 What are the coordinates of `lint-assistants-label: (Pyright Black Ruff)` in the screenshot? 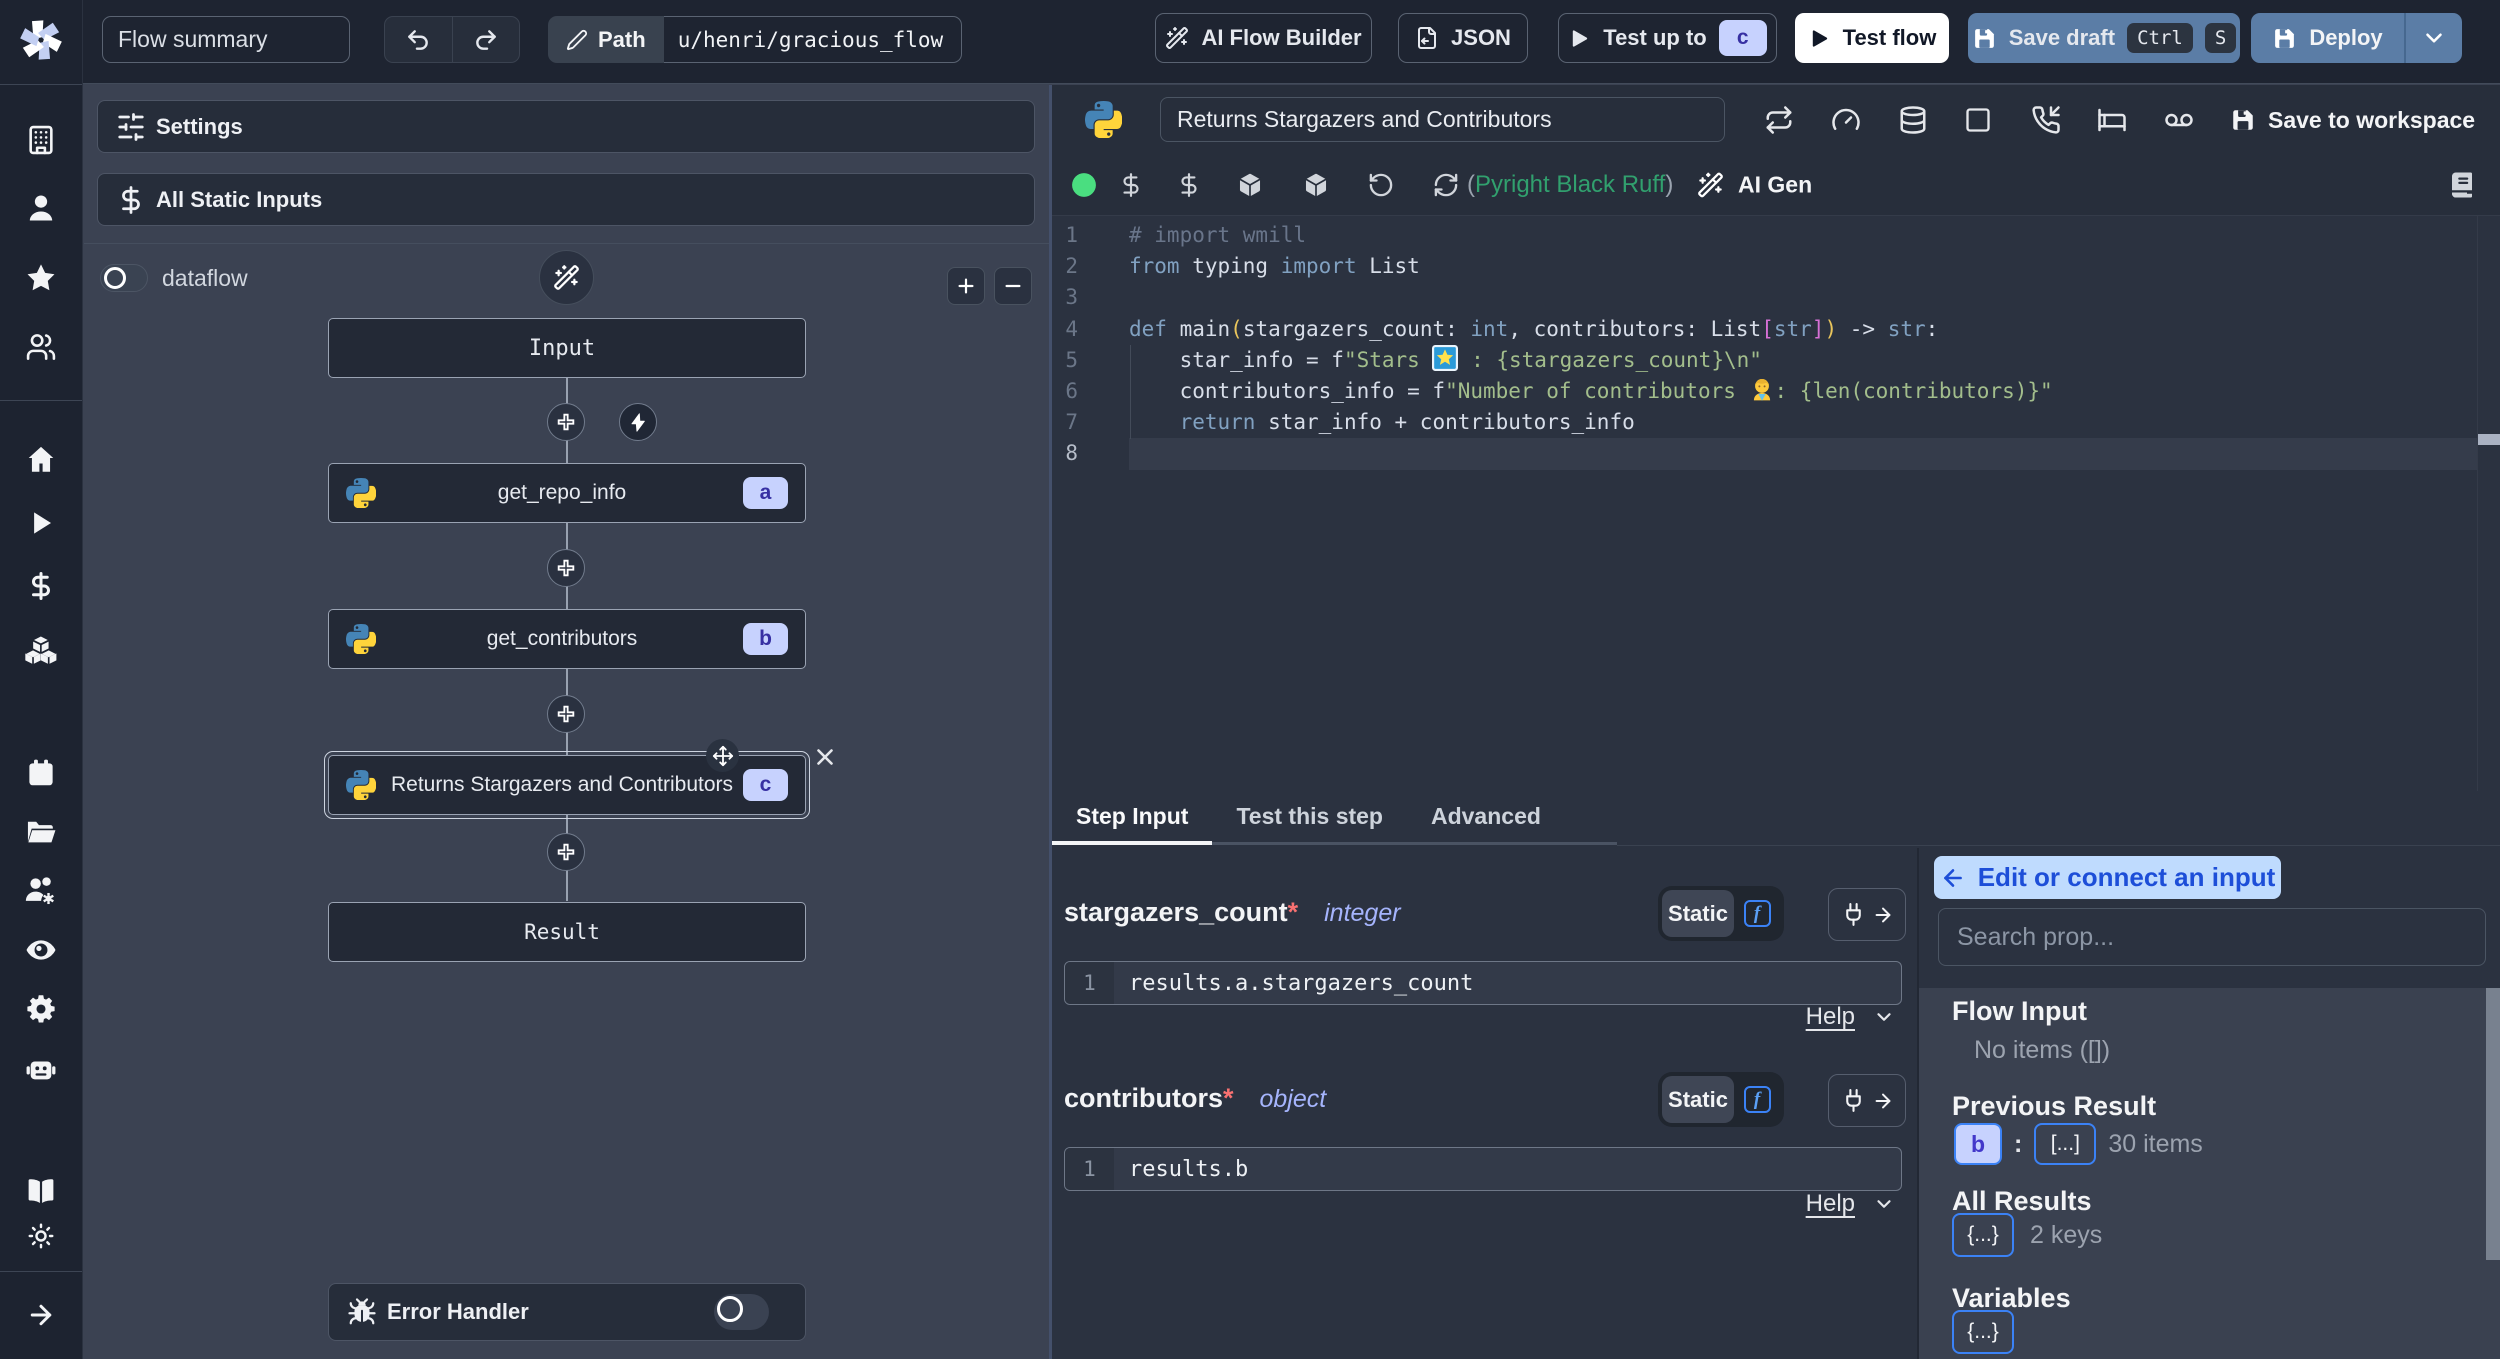 It's located at (1570, 185).